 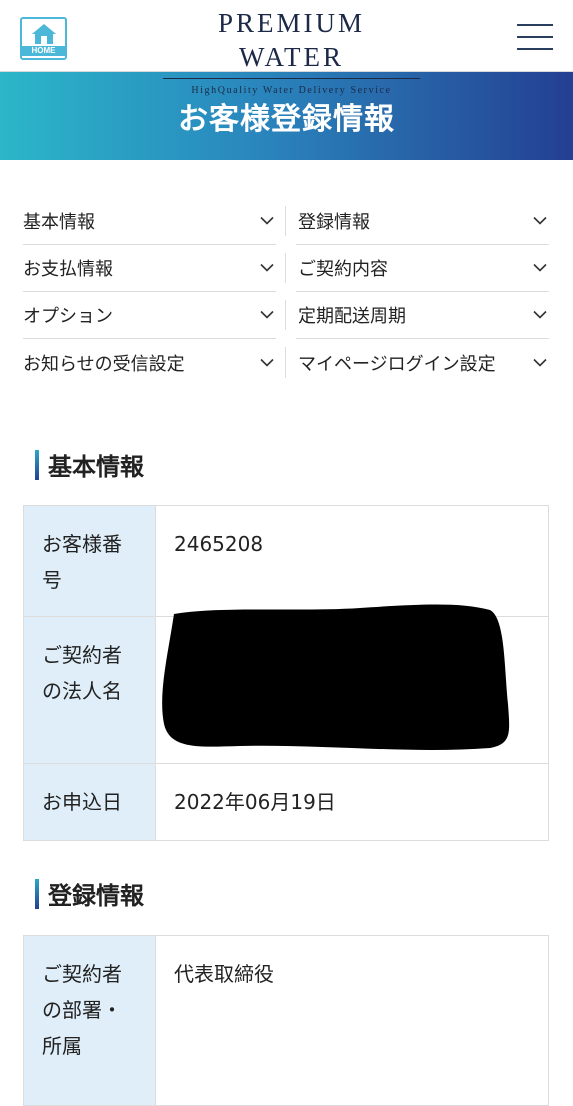 I want to click on anchor-label: お支払情報, so click(x=68, y=269).